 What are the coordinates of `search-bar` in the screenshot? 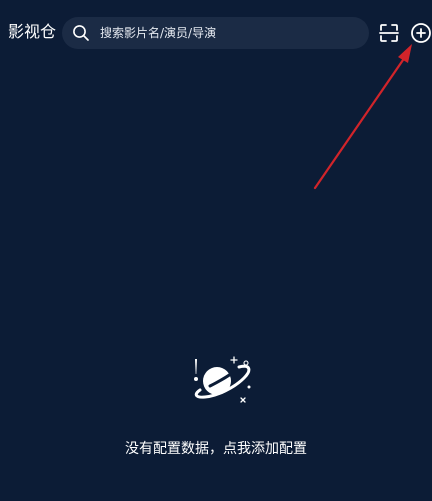 It's located at (215, 33).